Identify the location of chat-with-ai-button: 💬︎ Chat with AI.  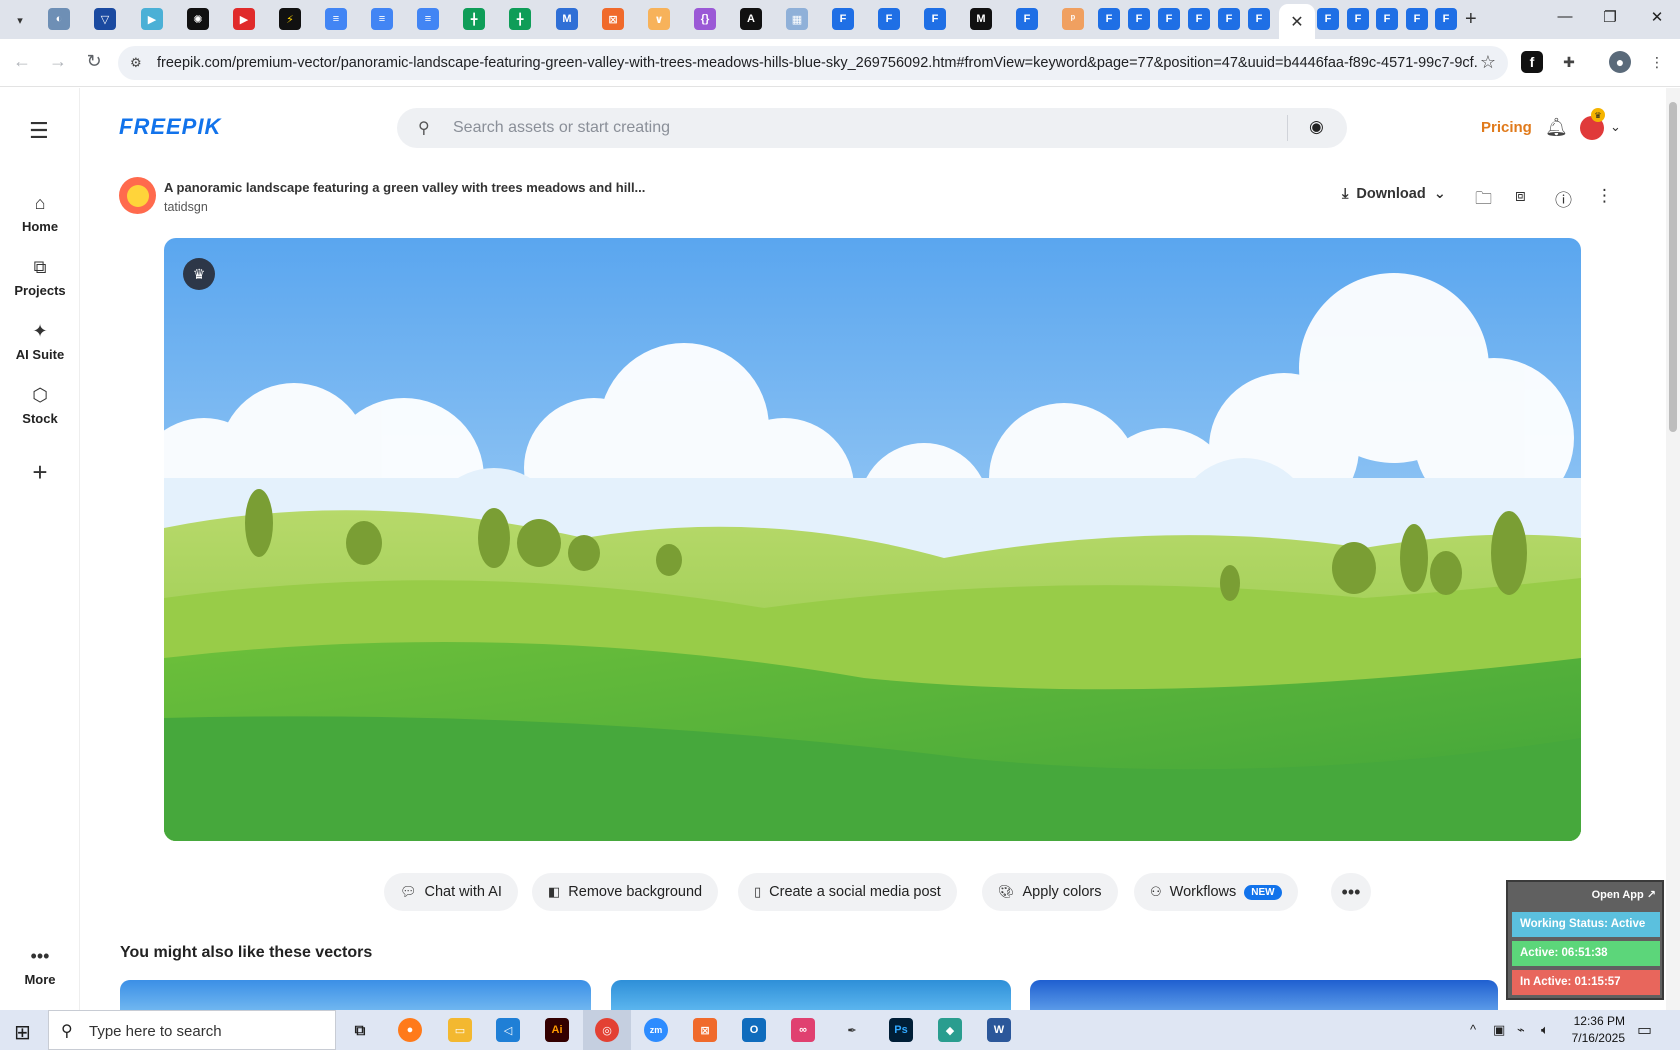
(451, 892).